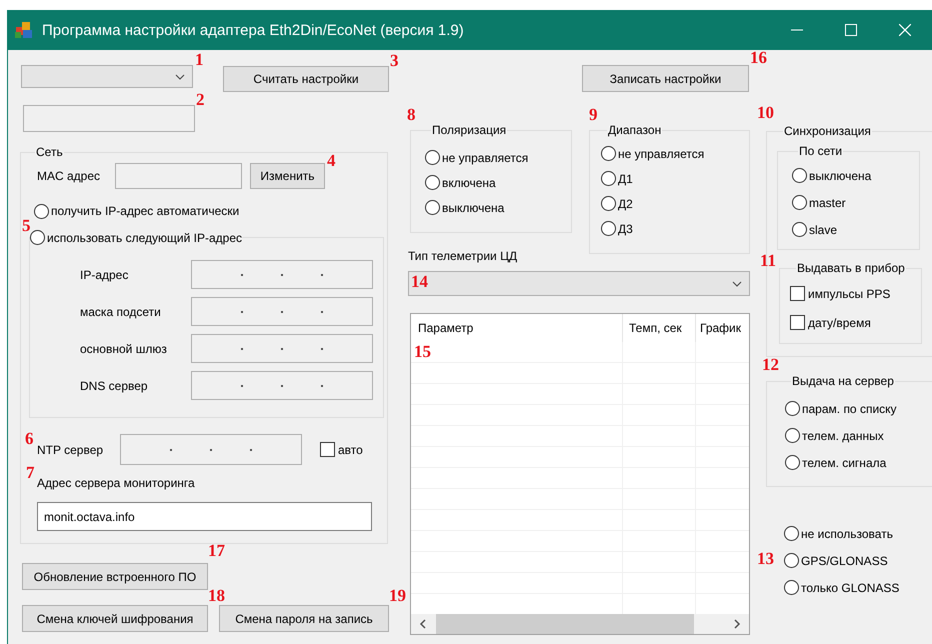 The height and width of the screenshot is (644, 932). Describe the element at coordinates (858, 533) in the screenshot. I see `radio-option: не использовать` at that location.